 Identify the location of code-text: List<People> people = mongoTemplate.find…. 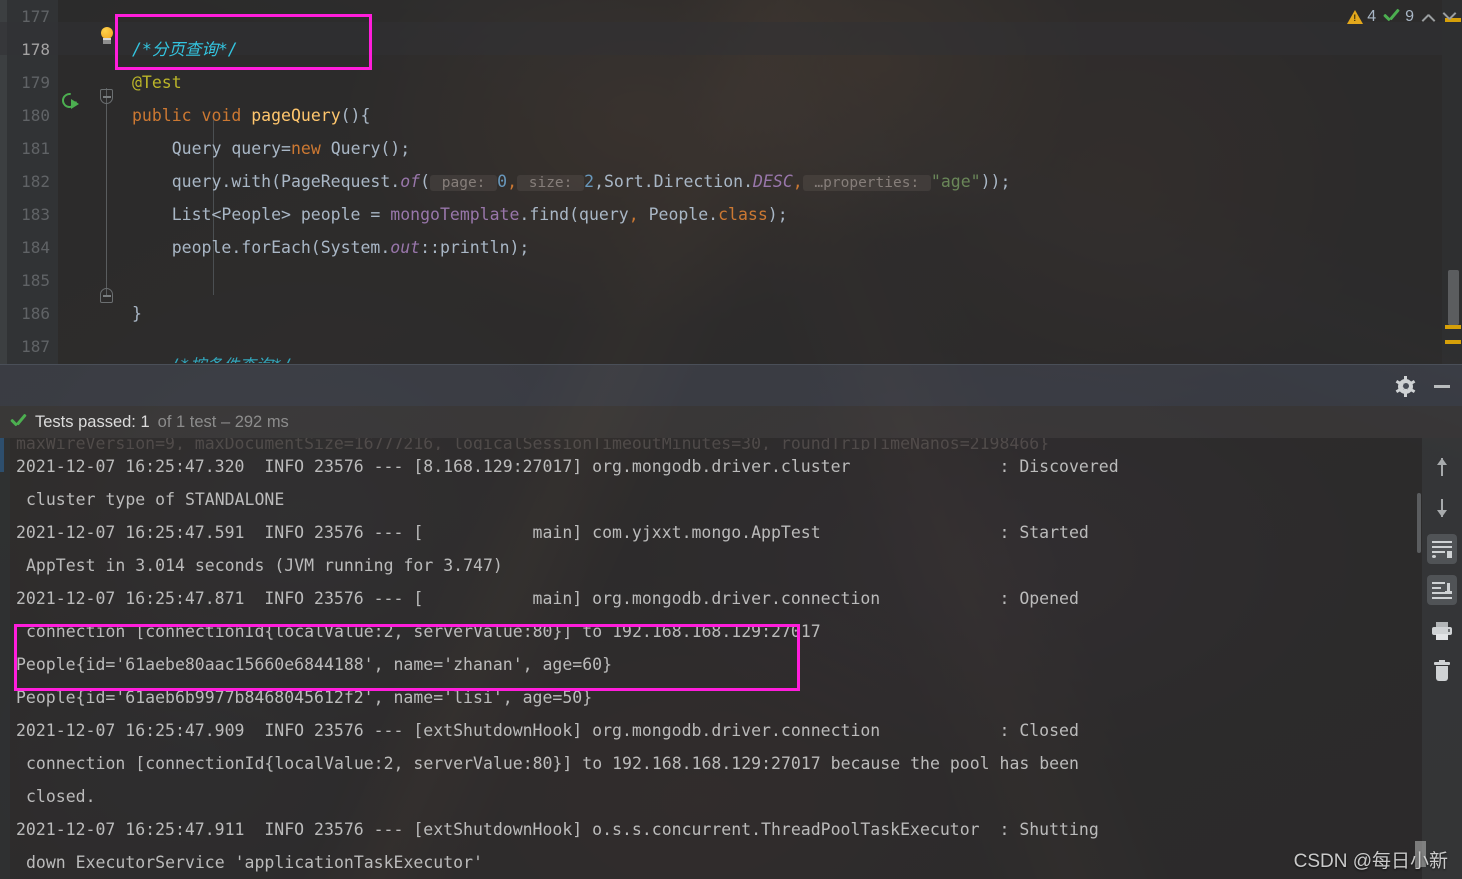
(460, 214).